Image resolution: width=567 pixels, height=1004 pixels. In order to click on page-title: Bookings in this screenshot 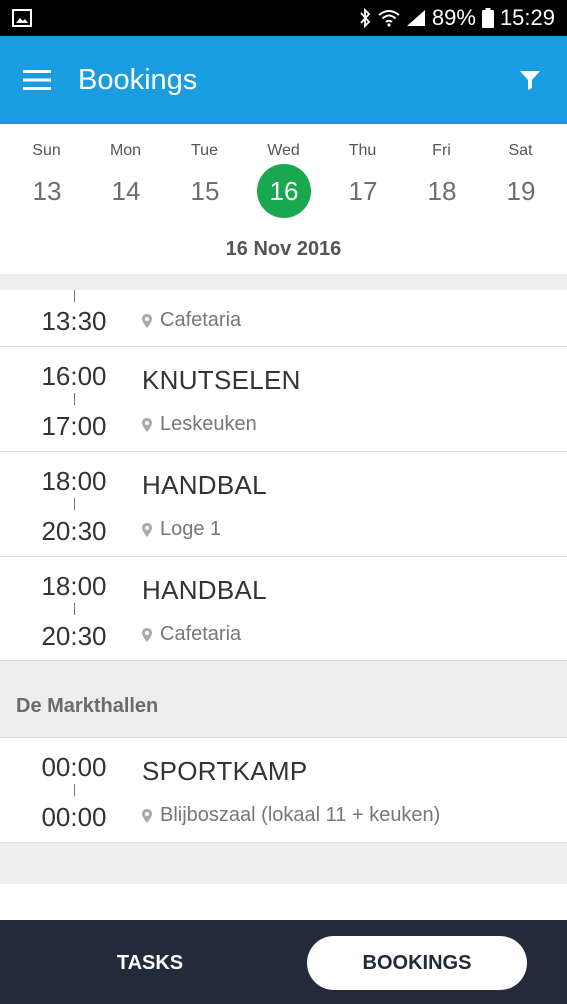, I will do `click(138, 79)`.